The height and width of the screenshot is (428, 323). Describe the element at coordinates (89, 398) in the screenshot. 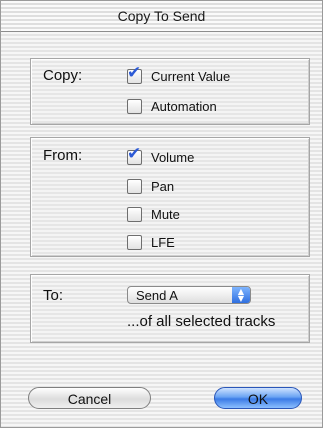

I see `cancel-button: Cancel` at that location.